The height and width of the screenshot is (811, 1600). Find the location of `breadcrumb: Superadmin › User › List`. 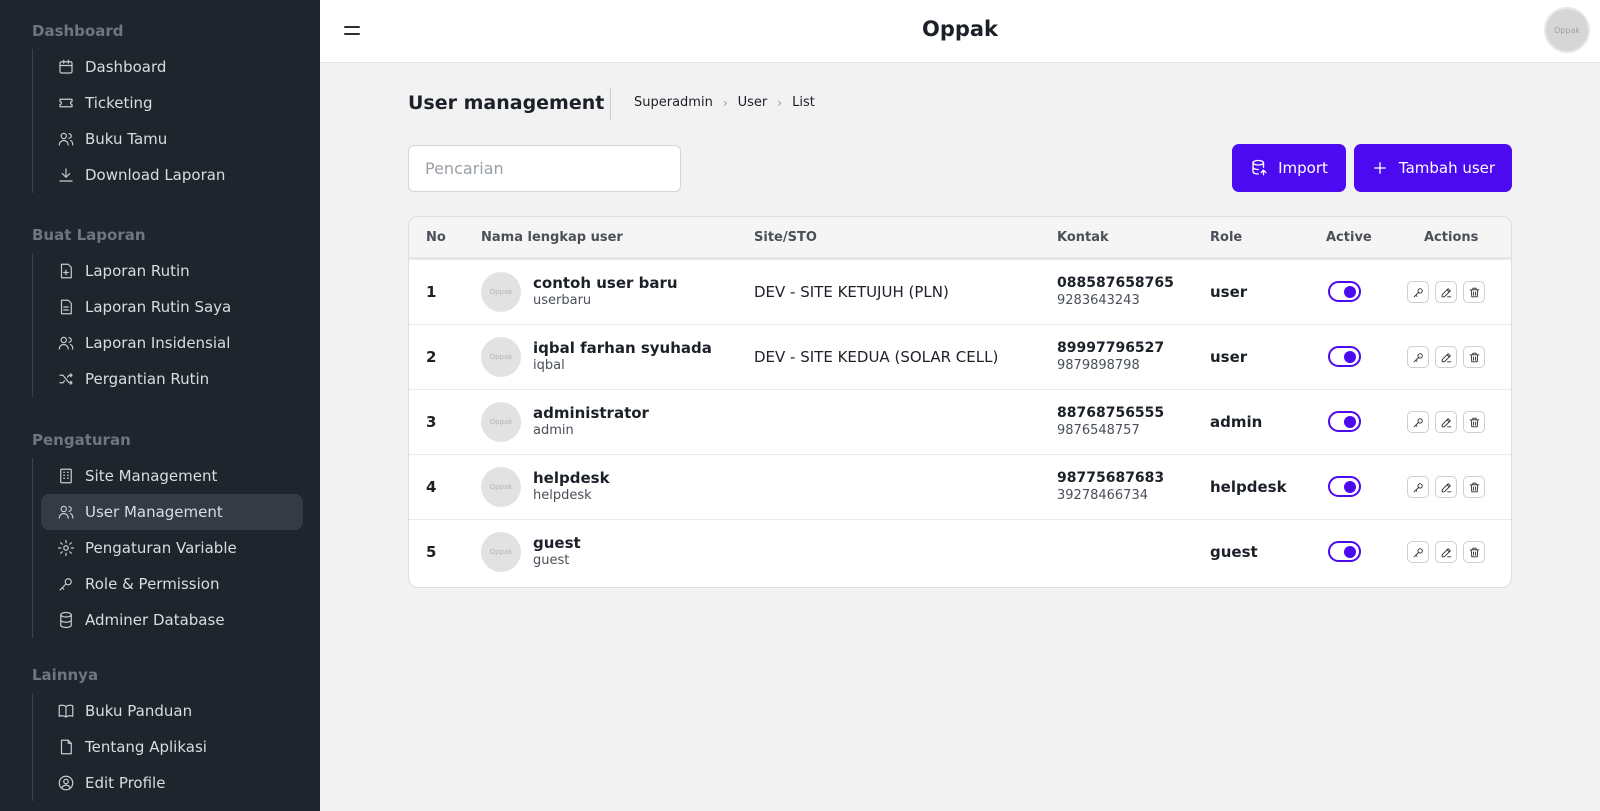

breadcrumb: Superadmin › User › List is located at coordinates (724, 102).